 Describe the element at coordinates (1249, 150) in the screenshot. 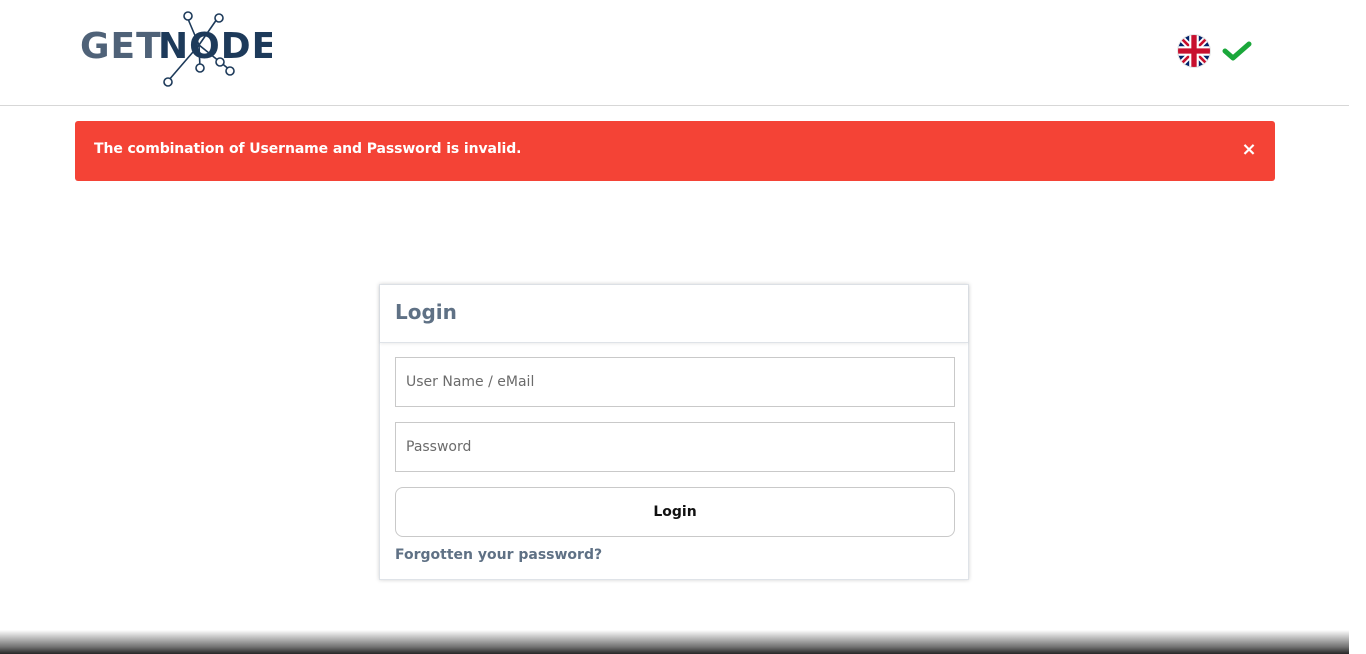

I see `close-icon: ×` at that location.